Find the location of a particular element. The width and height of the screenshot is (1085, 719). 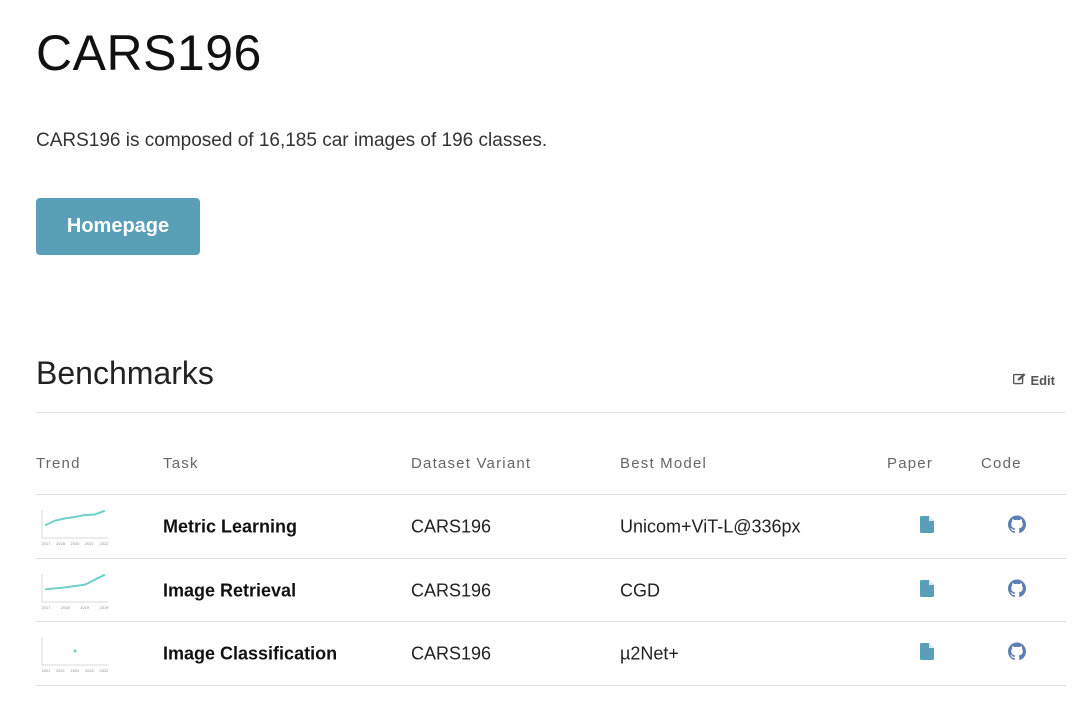

trend-sparkline: 2017 2018 2020 2021 2022 is located at coordinates (74, 527).